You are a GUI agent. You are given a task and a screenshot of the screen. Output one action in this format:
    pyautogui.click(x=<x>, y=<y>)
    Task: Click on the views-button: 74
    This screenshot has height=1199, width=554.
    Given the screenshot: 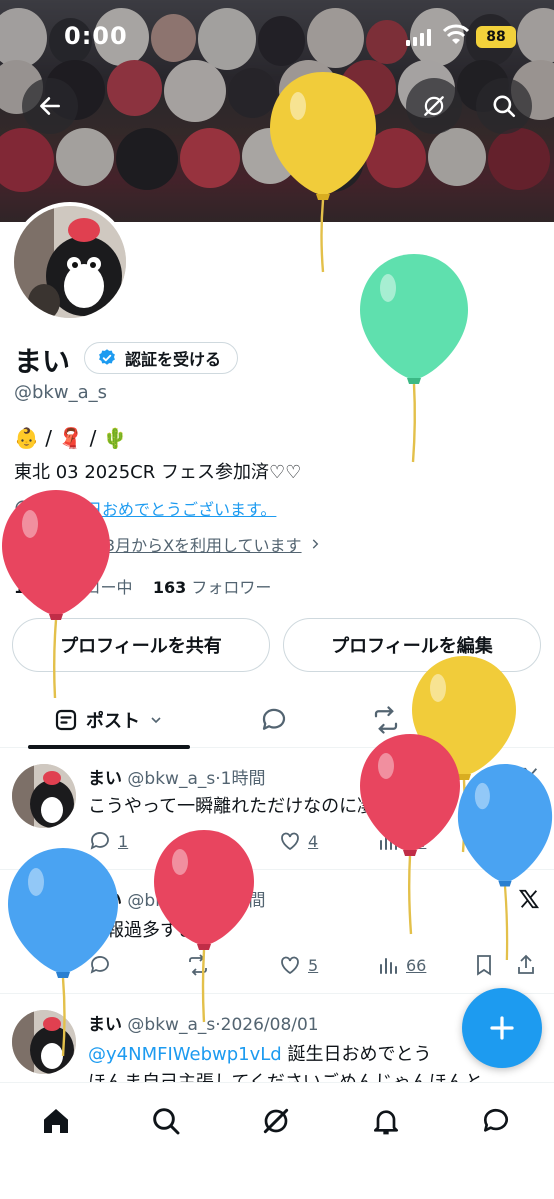 What is the action you would take?
    pyautogui.click(x=401, y=841)
    